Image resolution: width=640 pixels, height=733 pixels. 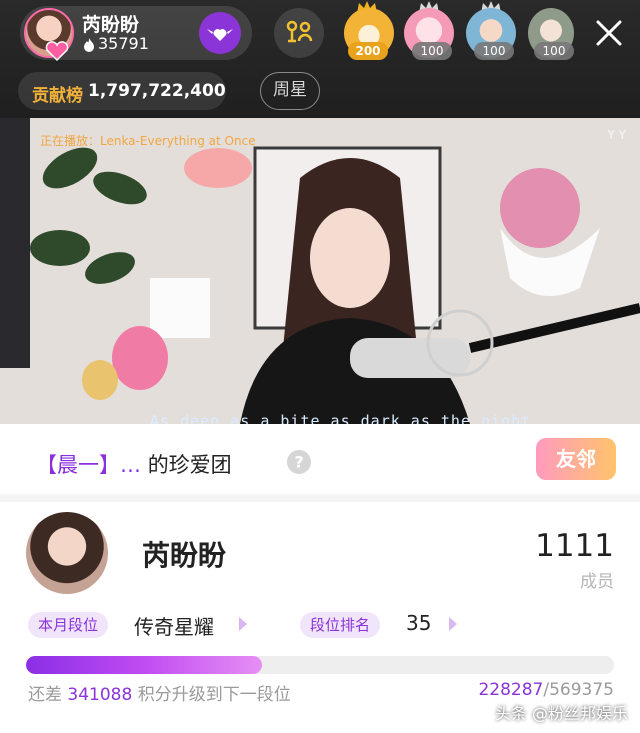 What do you see at coordinates (616, 135) in the screenshot?
I see `stream-corner-mark: Y Y` at bounding box center [616, 135].